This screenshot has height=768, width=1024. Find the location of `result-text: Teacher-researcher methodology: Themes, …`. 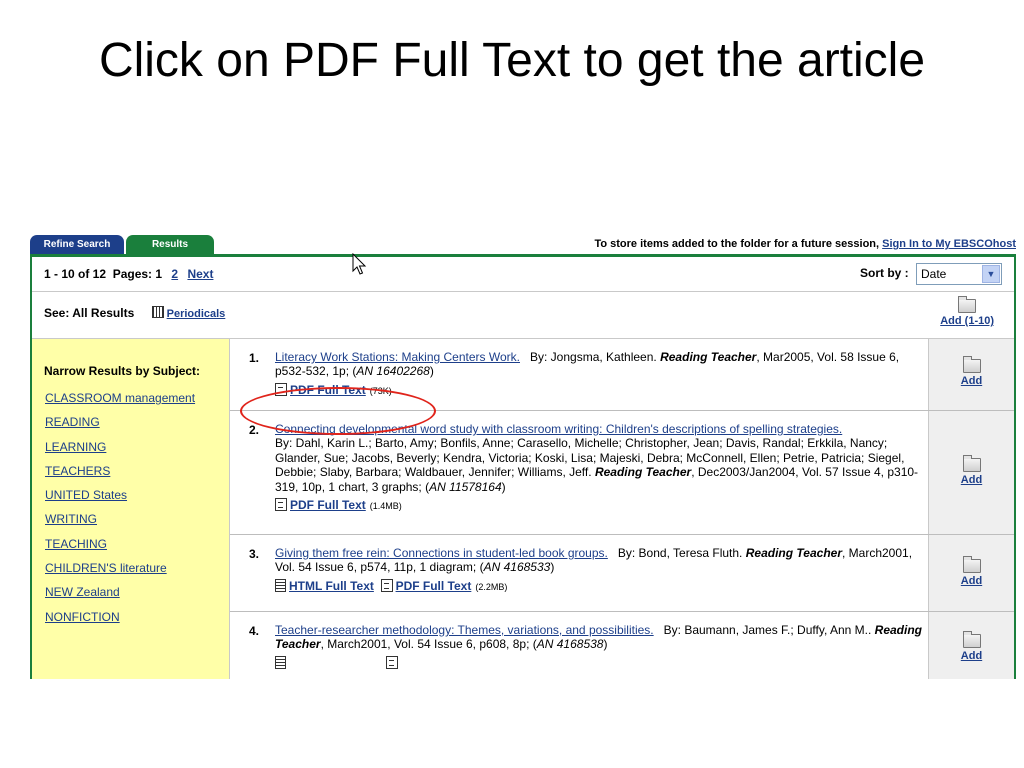

result-text: Teacher-researcher methodology: Themes, … is located at coordinates (599, 646).